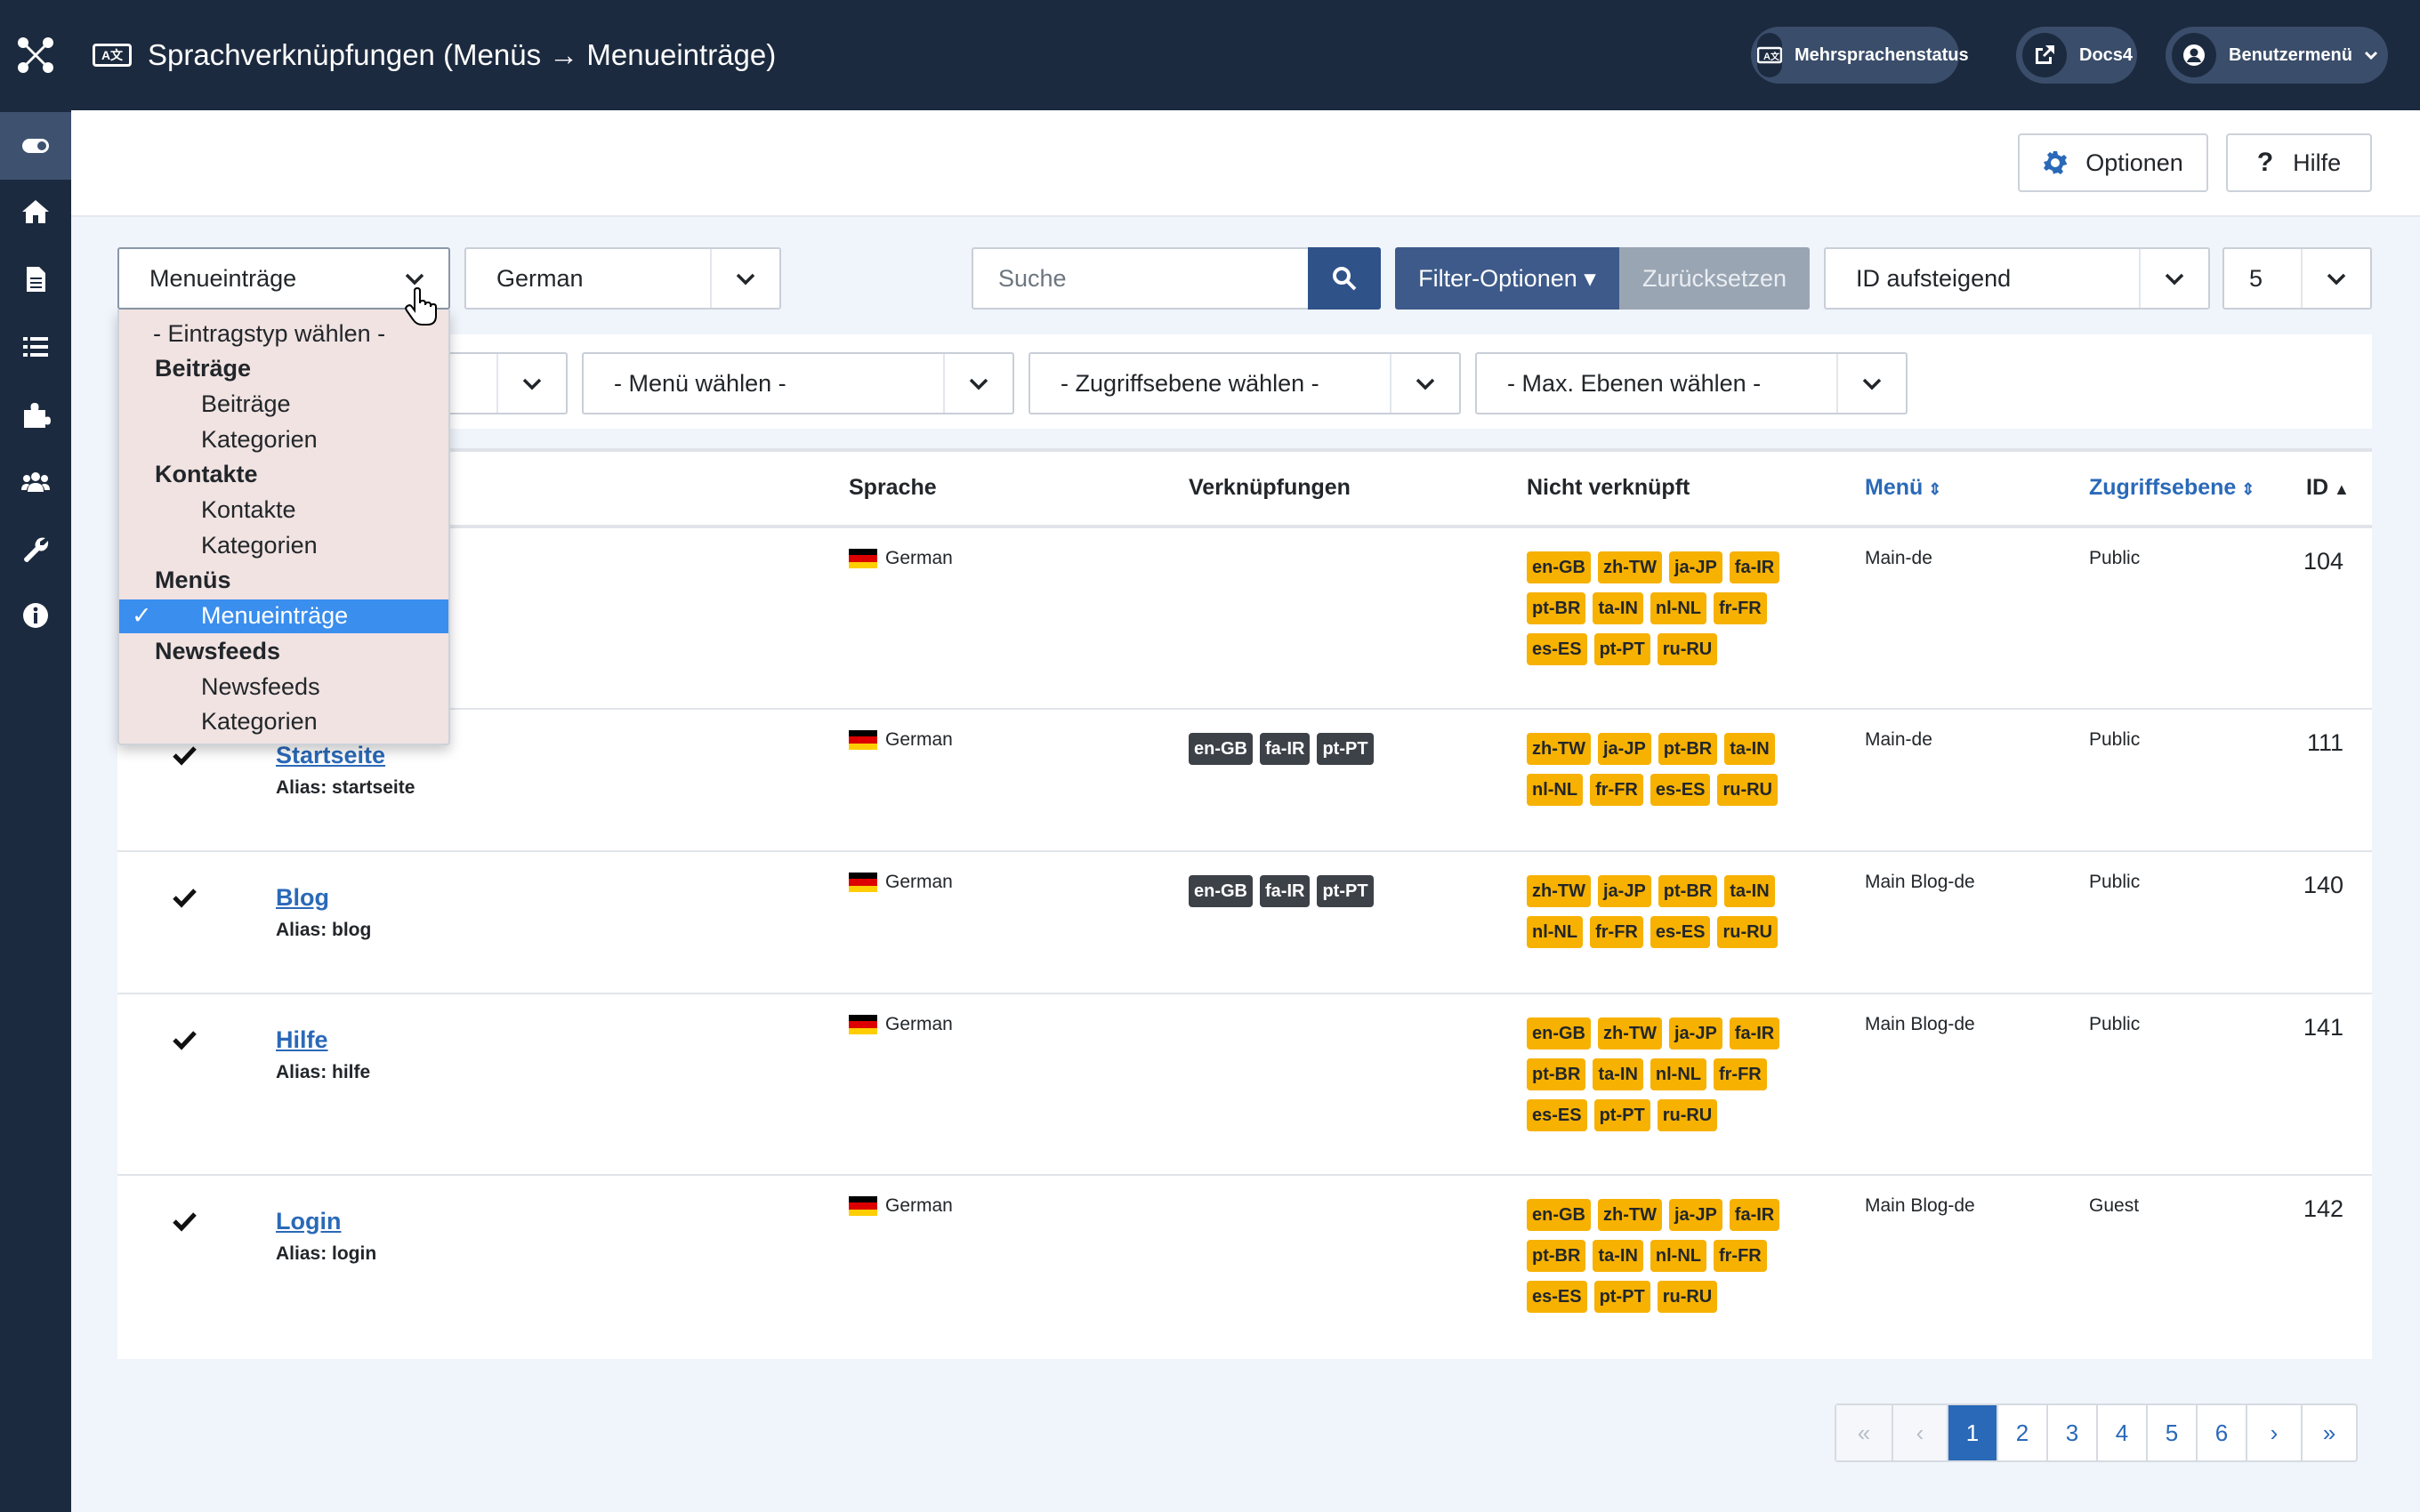 This screenshot has width=2420, height=1512. What do you see at coordinates (324, 510) in the screenshot?
I see `dropdown-option: Kontakte` at bounding box center [324, 510].